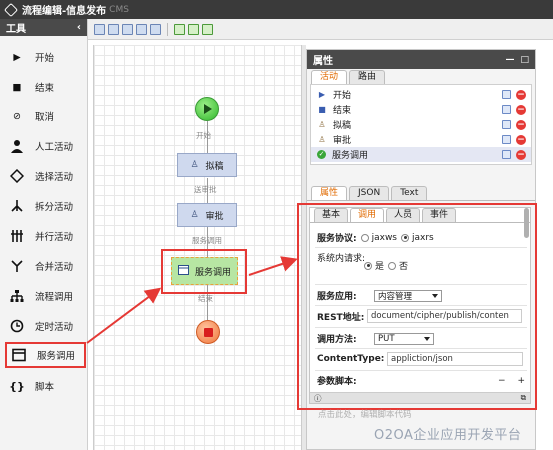 This screenshot has height=450, width=553. I want to click on tool-cancel: ⊘ 取消, so click(46, 116).